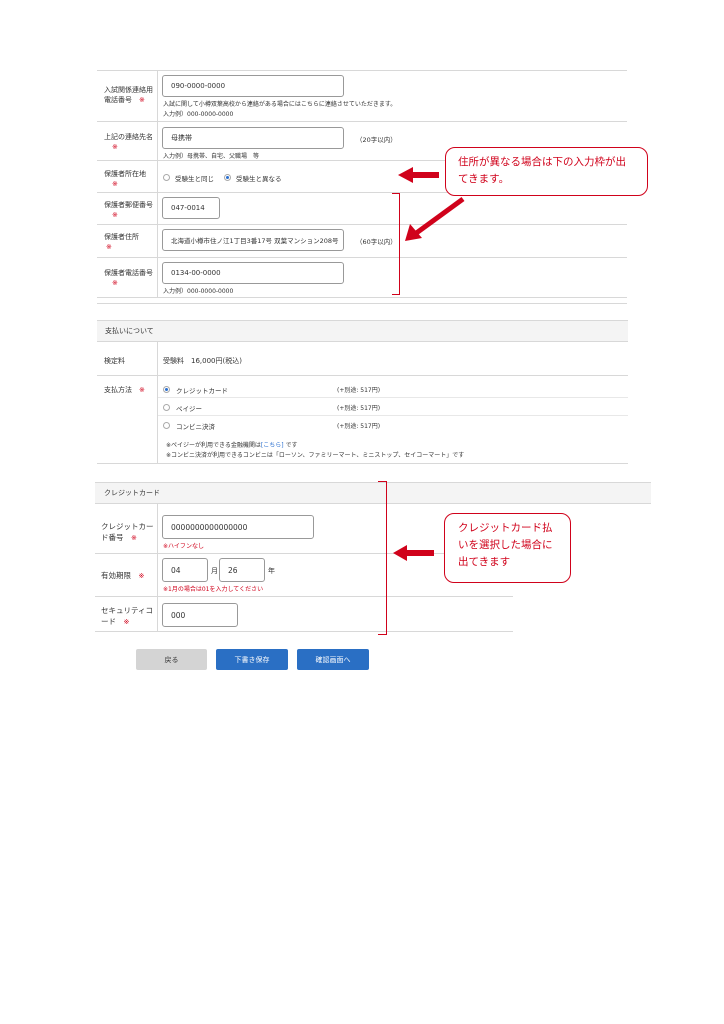 The width and height of the screenshot is (724, 1024). What do you see at coordinates (435, 218) in the screenshot?
I see `diagonal-arrow-icon` at bounding box center [435, 218].